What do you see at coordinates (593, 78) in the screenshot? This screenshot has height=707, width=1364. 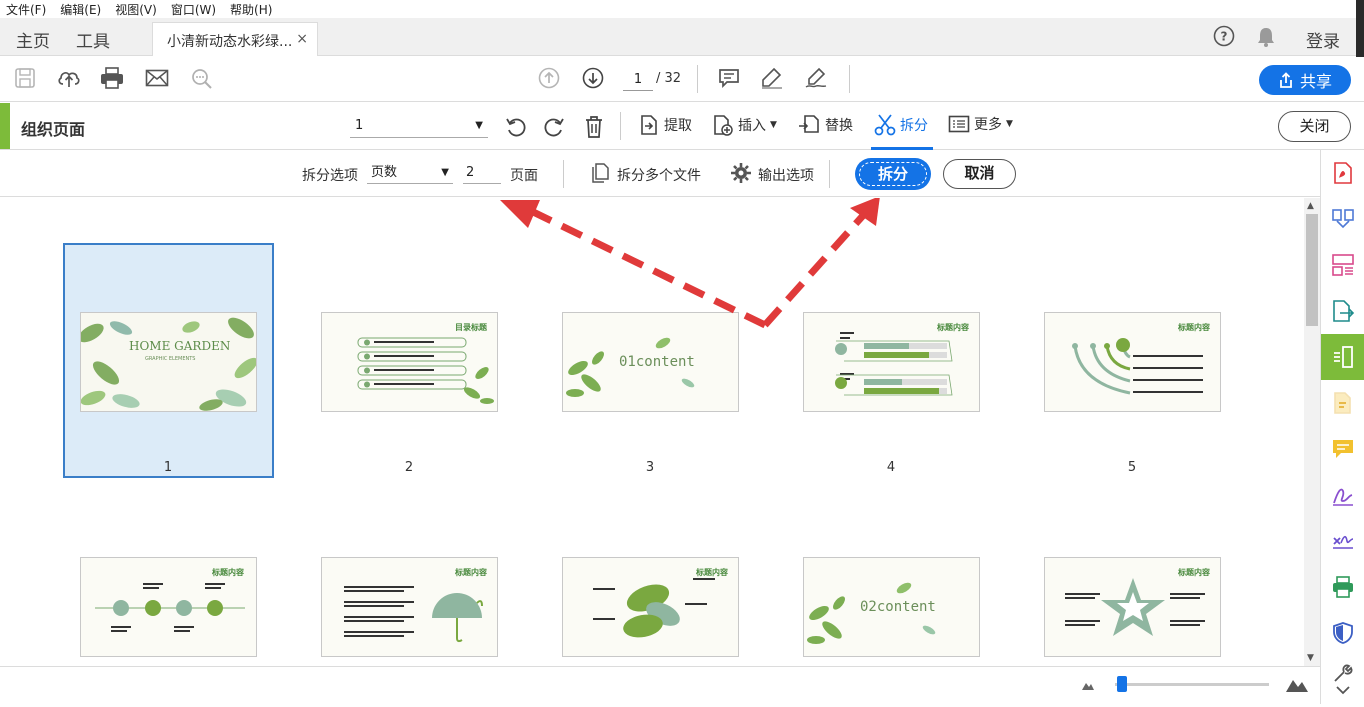 I see `page-down-icon` at bounding box center [593, 78].